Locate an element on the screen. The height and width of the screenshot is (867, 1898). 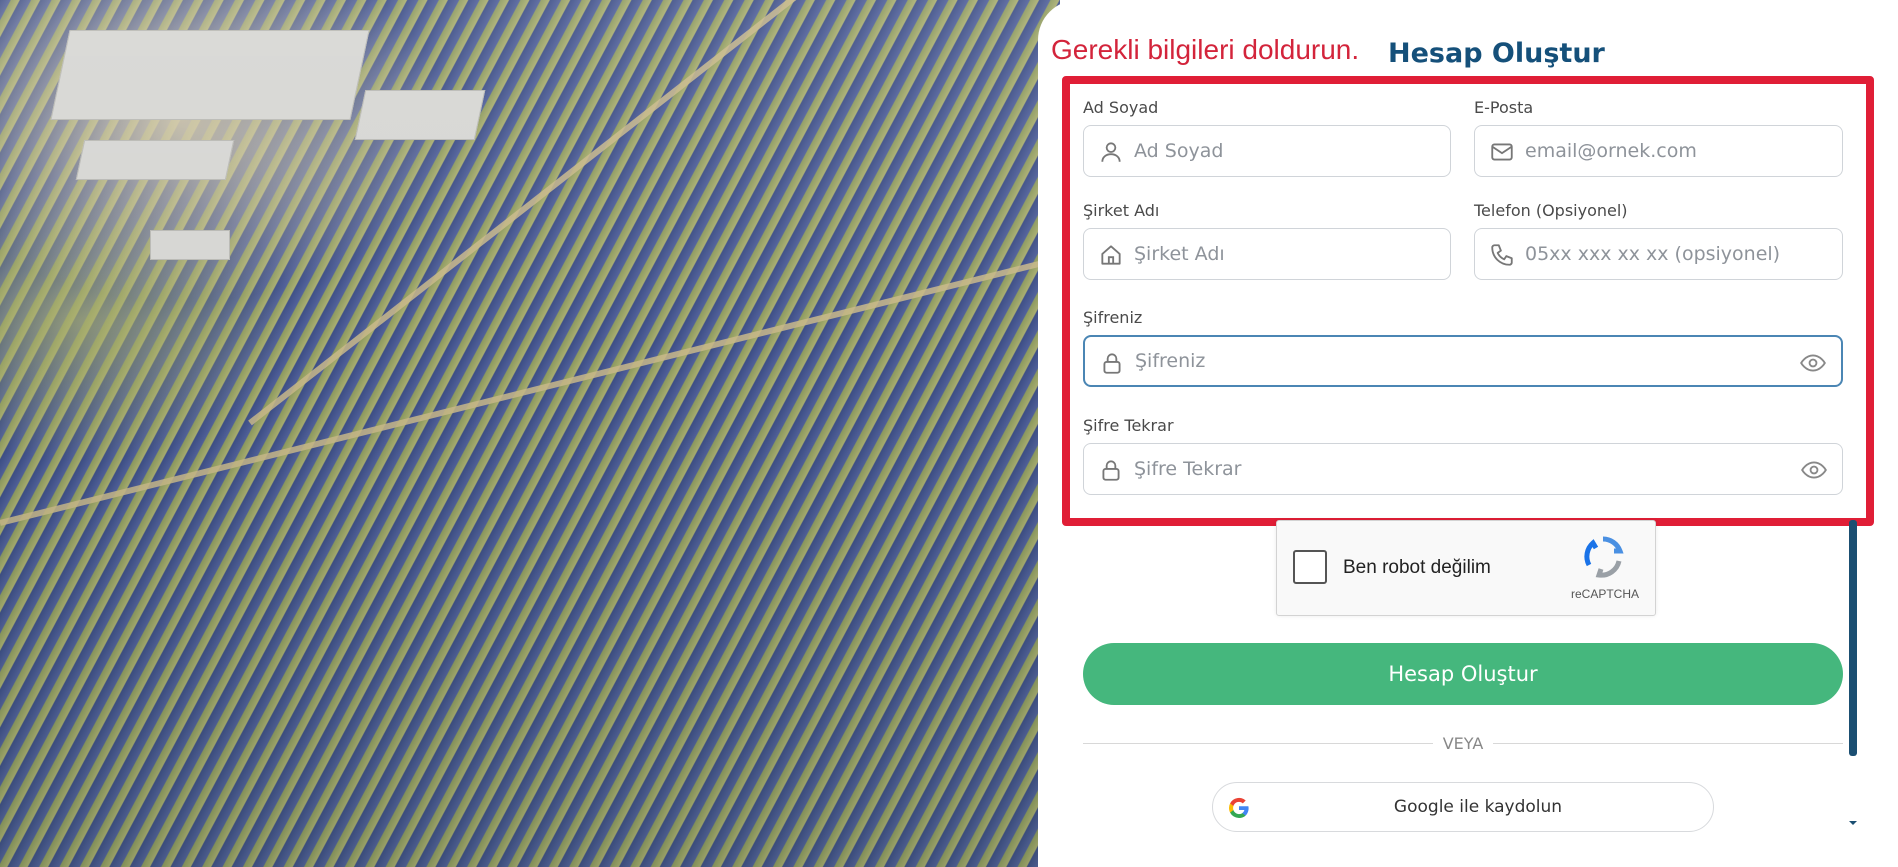
scrollbar-thumb is located at coordinates (1853, 638).